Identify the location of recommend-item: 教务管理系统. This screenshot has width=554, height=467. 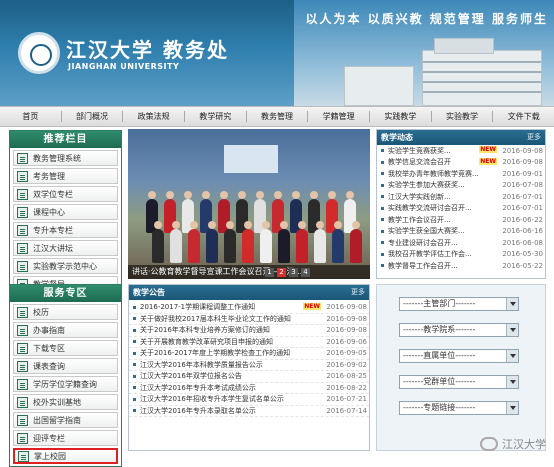
(65, 158).